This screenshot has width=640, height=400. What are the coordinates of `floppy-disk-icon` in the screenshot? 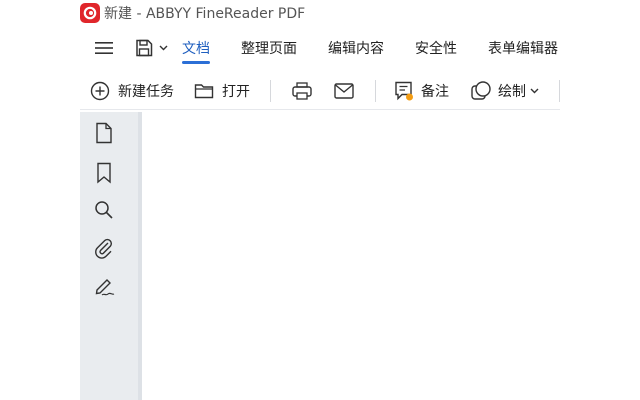 It's located at (144, 48).